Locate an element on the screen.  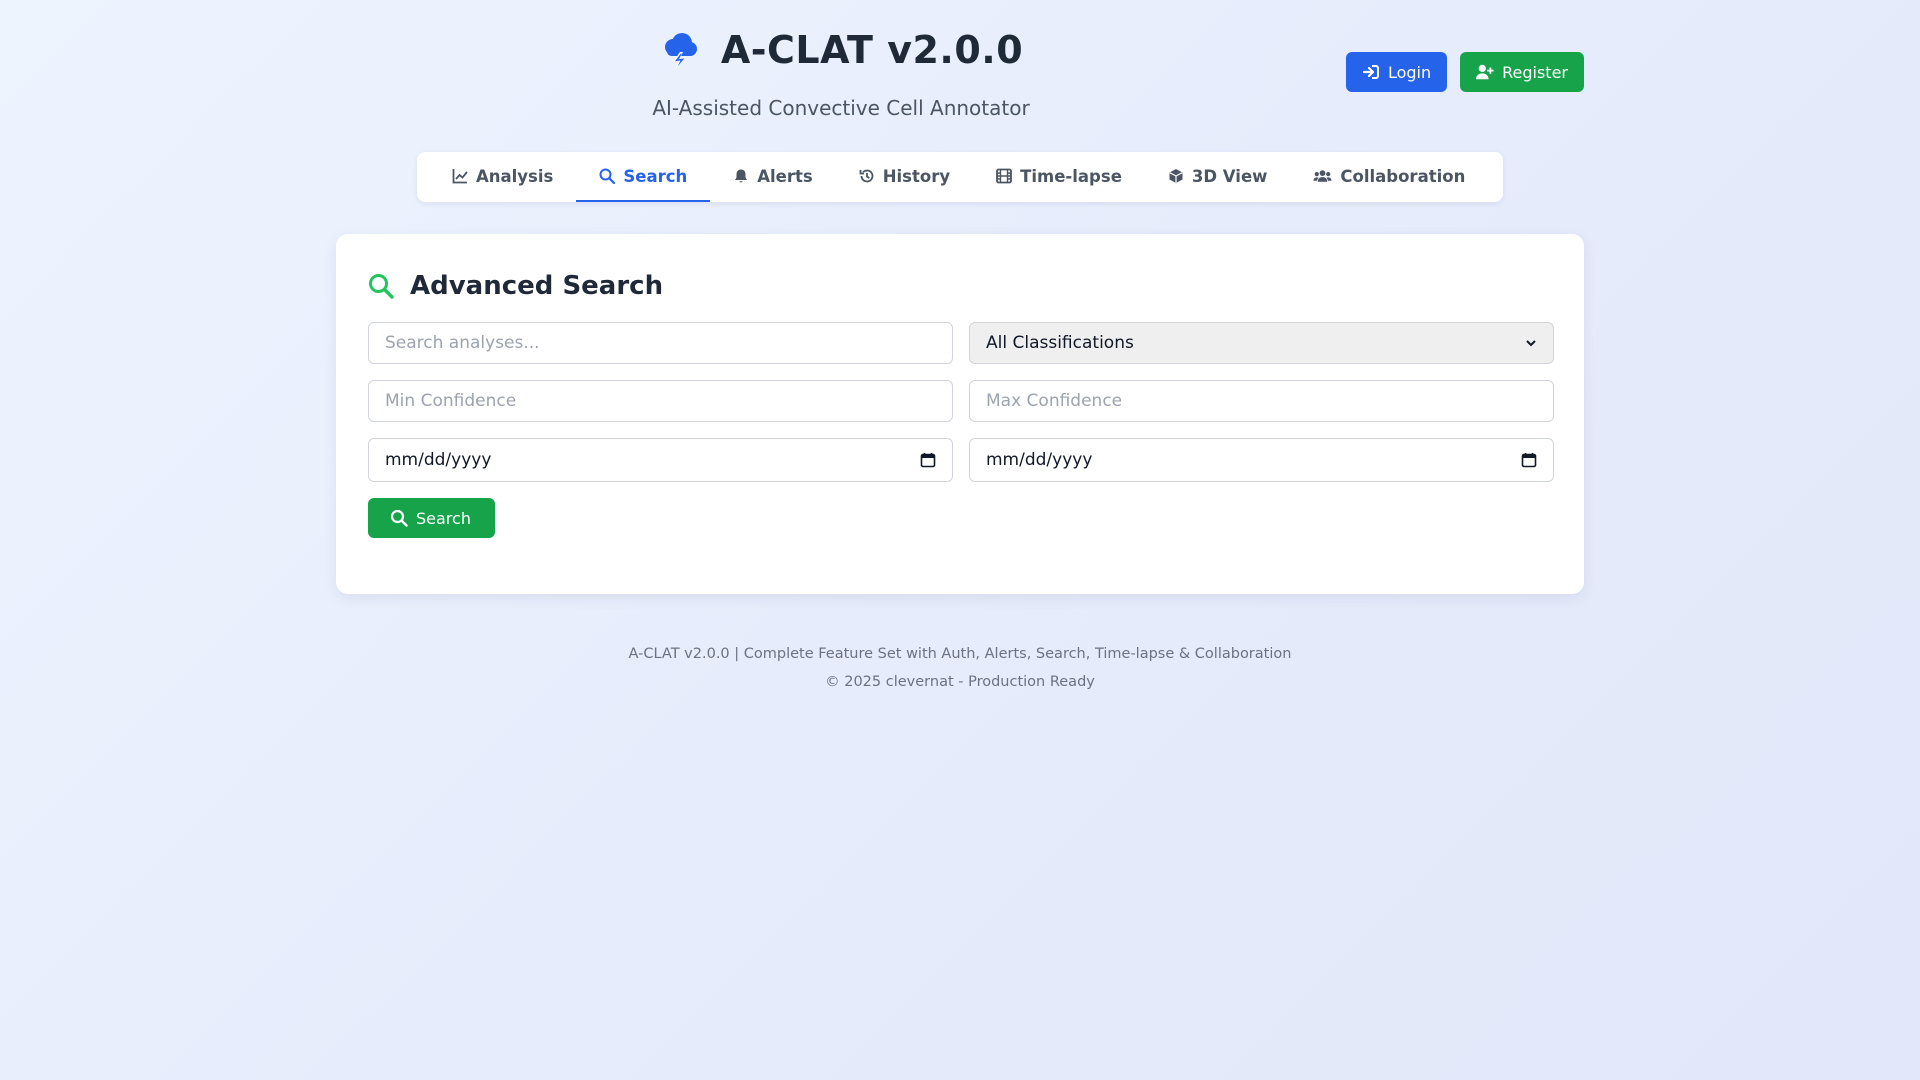
max-confidence-placeholder: Max Confidence is located at coordinates (1054, 401).